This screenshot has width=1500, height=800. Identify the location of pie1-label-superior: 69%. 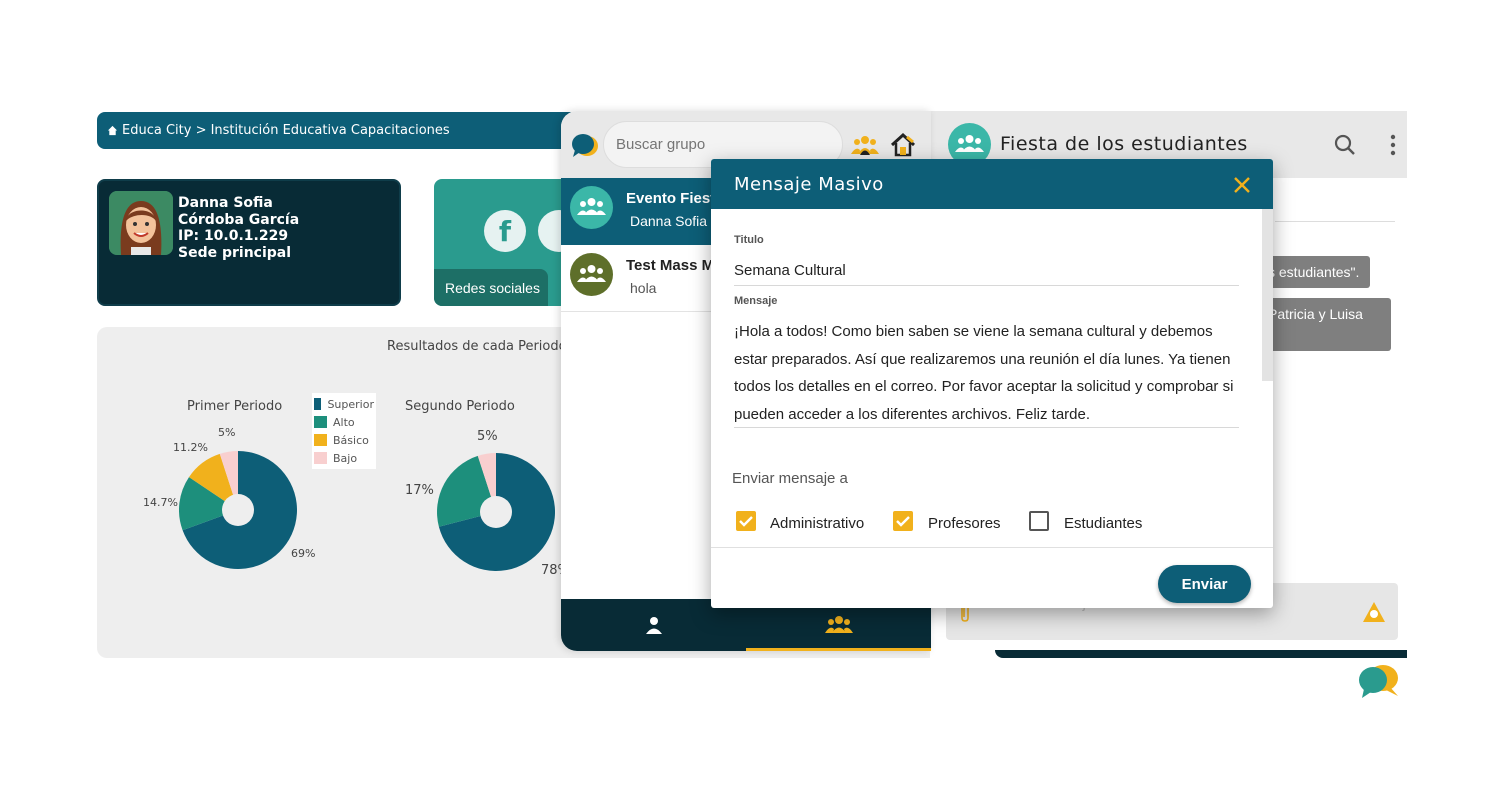
(303, 553).